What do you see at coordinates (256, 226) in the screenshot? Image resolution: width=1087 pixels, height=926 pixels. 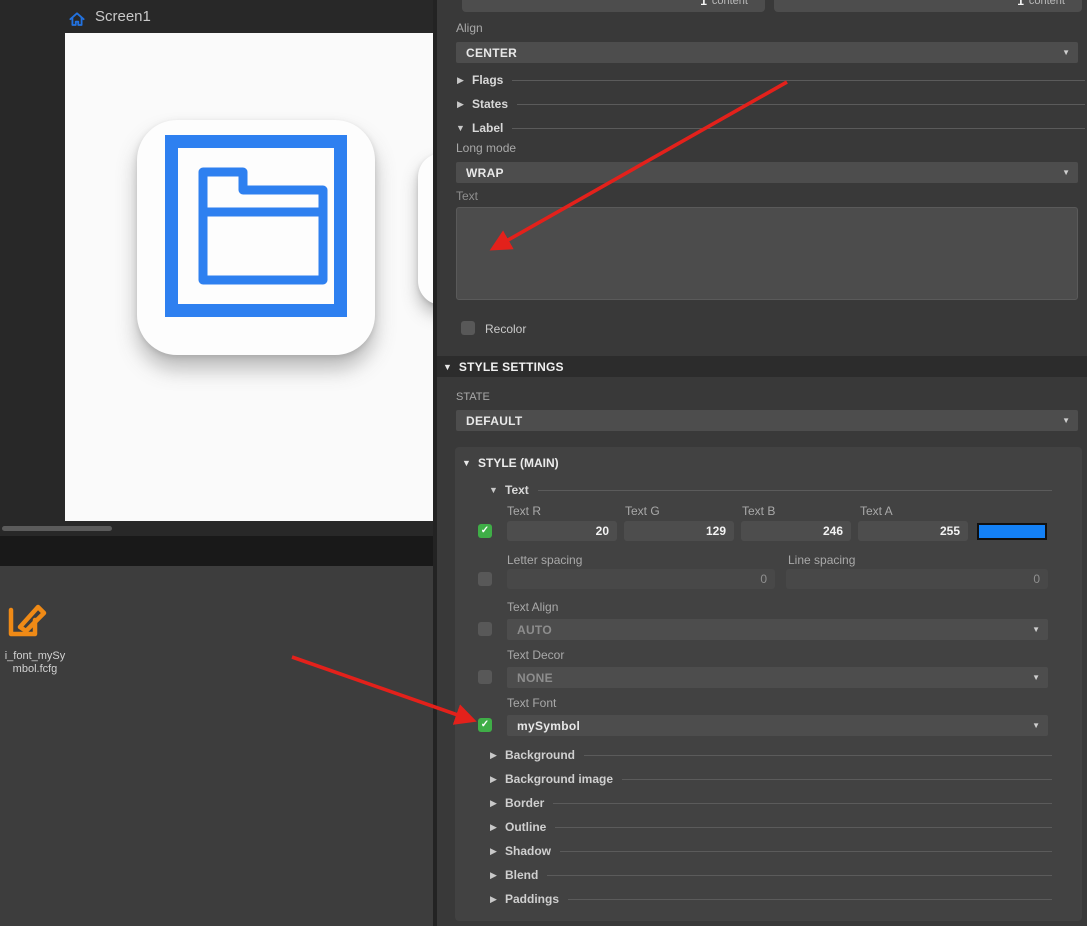 I see `folder-symbol-icon` at bounding box center [256, 226].